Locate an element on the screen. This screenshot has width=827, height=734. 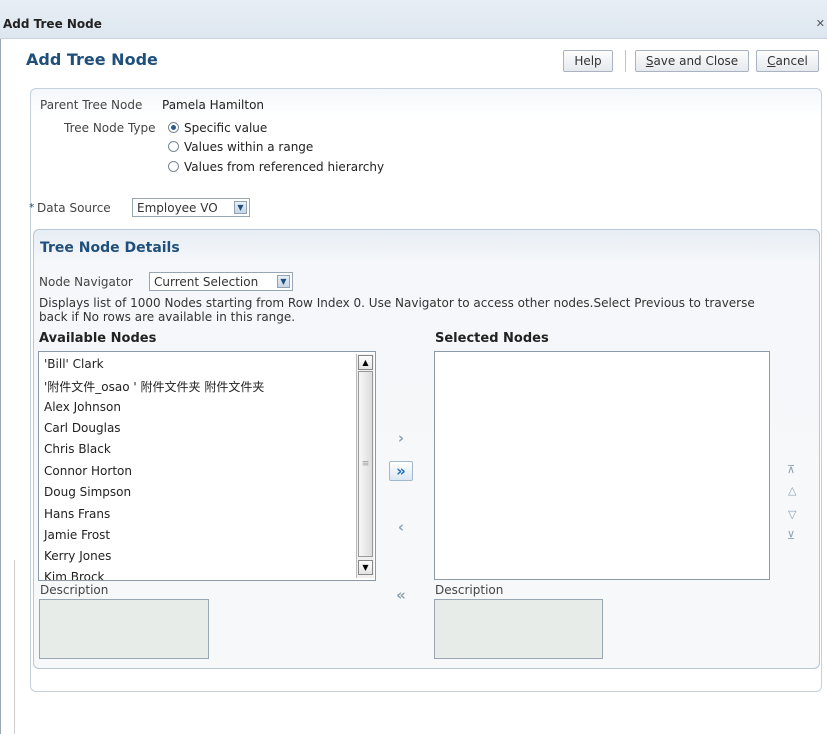
left-divider is located at coordinates (14, 647).